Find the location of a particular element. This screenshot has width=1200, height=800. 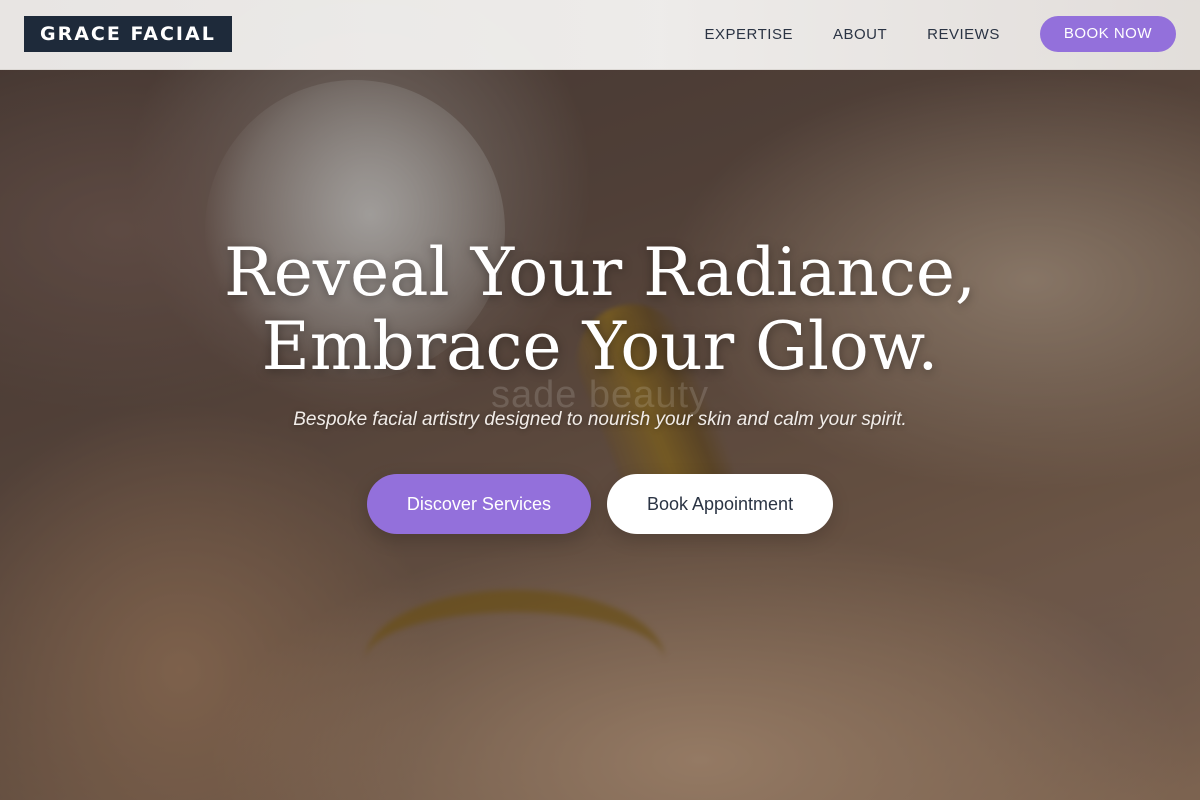

hero-actions: Discover Services Book Appointment is located at coordinates (600, 504).